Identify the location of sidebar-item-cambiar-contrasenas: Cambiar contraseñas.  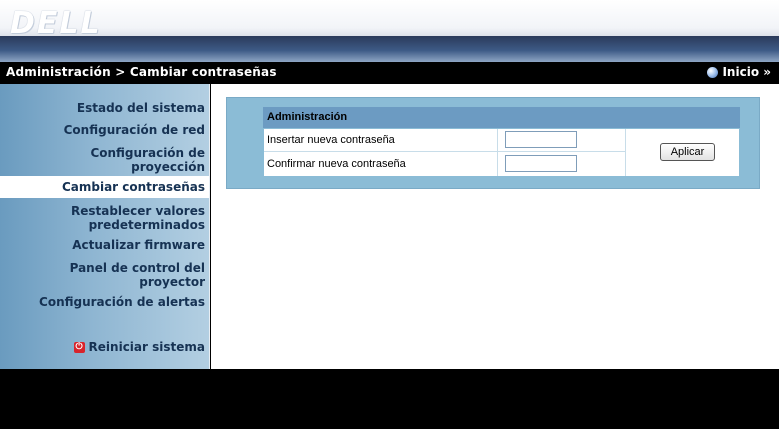
(104, 187).